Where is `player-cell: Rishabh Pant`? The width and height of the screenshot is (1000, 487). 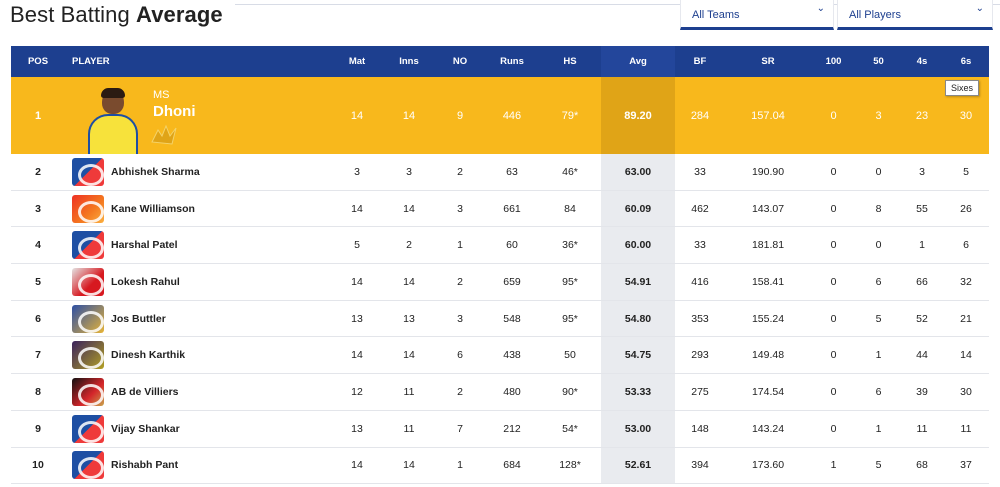
player-cell: Rishabh Pant is located at coordinates (197, 466).